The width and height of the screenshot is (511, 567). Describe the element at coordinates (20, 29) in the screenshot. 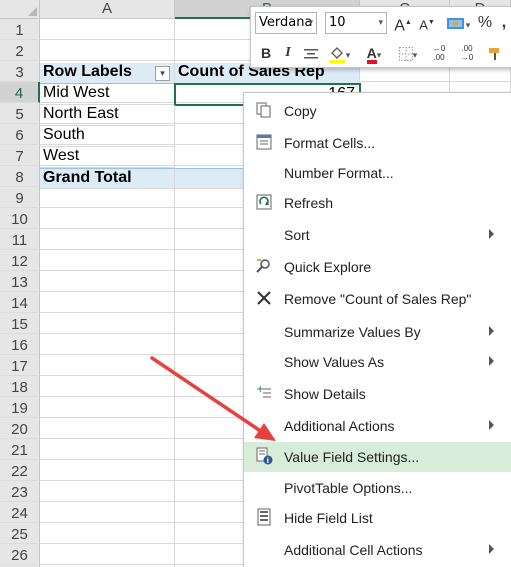

I see `row-header: 1` at that location.